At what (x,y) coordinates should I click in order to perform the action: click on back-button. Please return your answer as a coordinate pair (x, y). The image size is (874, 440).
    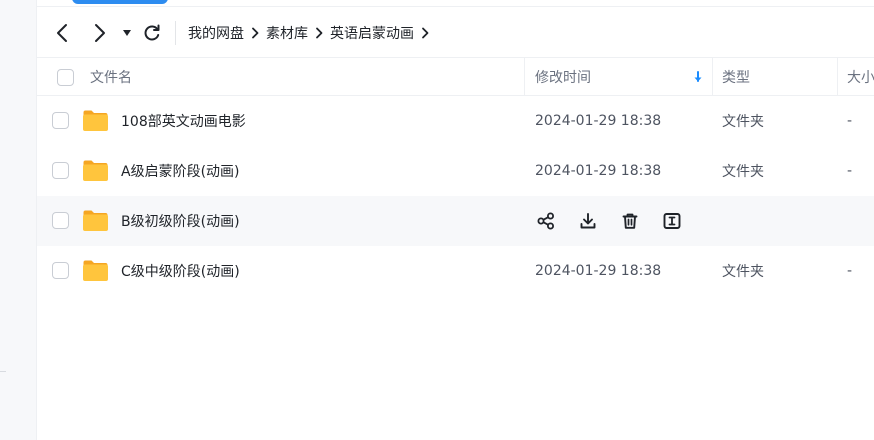
    Looking at the image, I should click on (63, 33).